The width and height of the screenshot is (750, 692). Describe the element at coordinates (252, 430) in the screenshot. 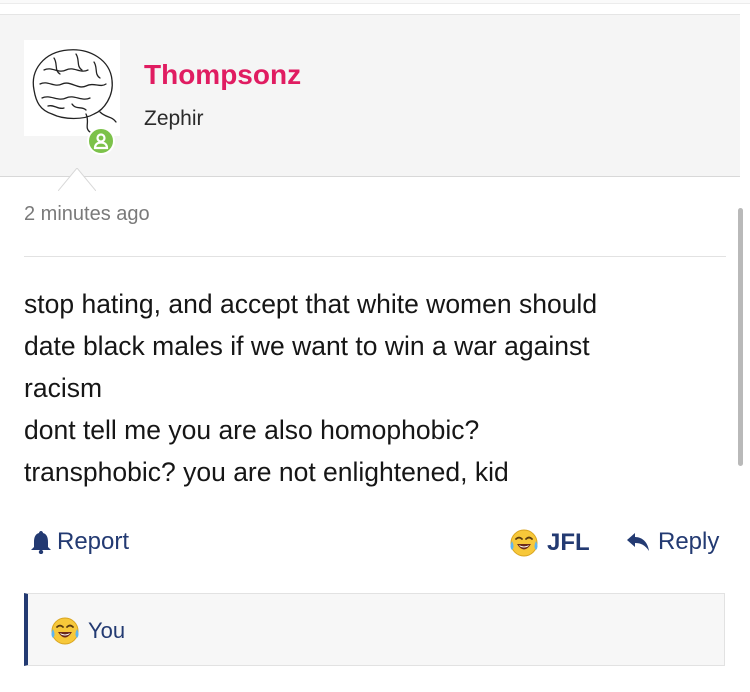

I see `comment-line: dont tell me you are also homophobic?` at that location.